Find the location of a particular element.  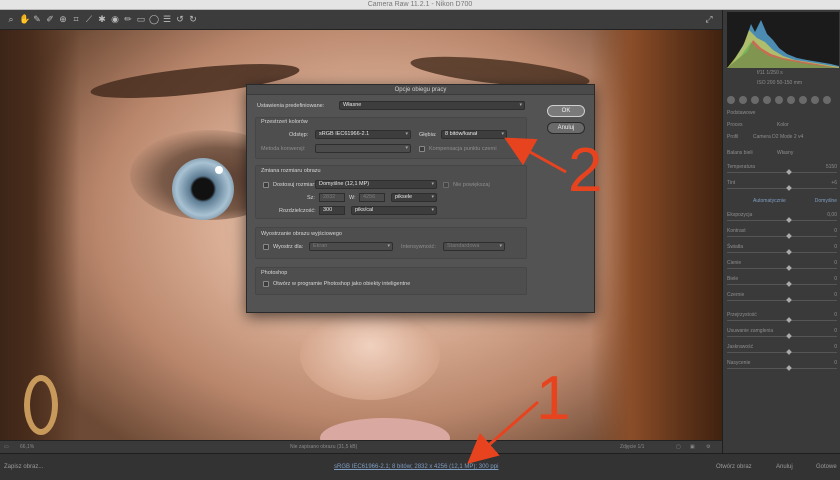

resolution-unit-select: piks/cal ▾ is located at coordinates (394, 210).